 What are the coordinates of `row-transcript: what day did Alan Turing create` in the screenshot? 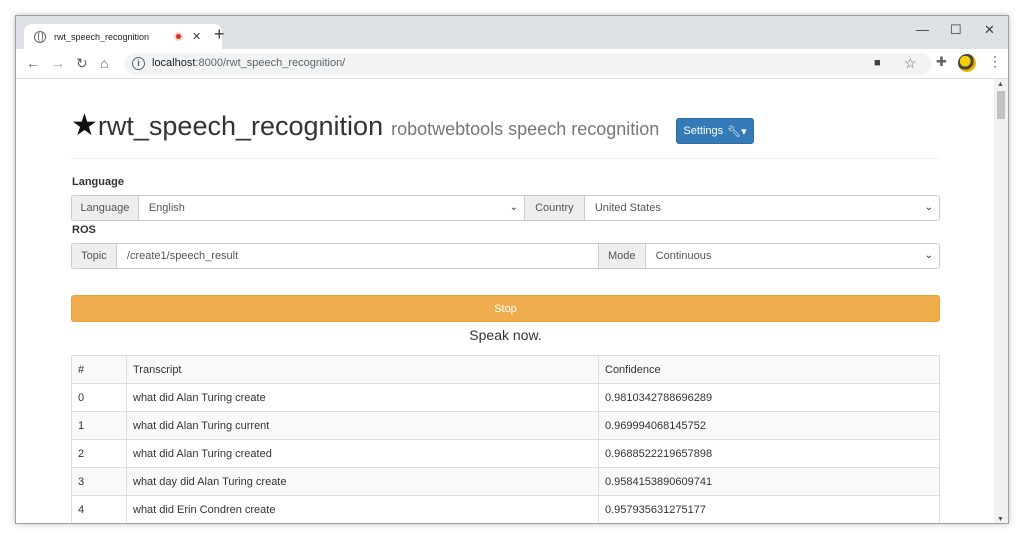 It's located at (362, 481).